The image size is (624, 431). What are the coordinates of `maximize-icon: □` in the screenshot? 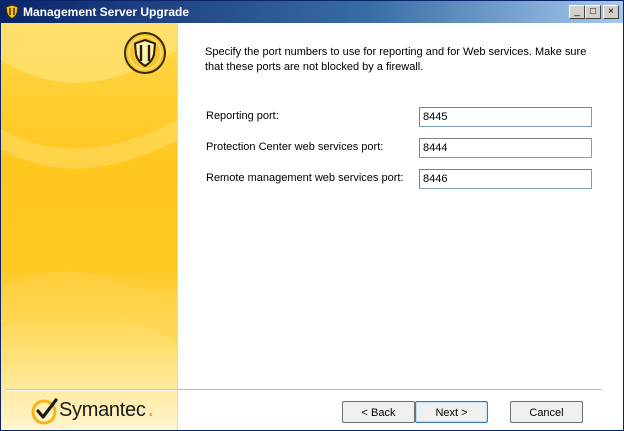 It's located at (593, 11).